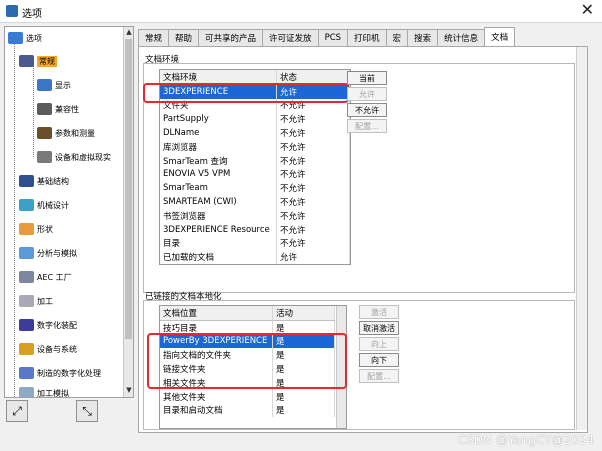  I want to click on table-row: SmarTeam 查询 不允许, so click(255, 160).